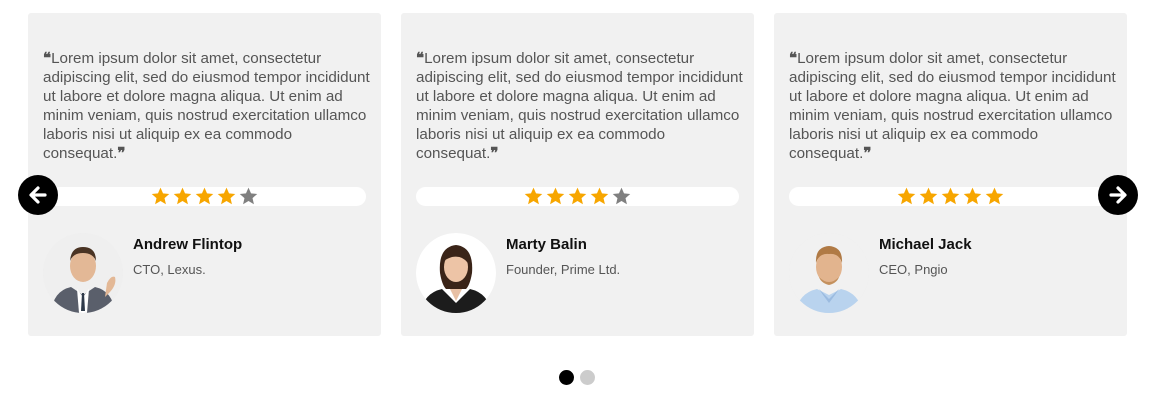 This screenshot has width=1154, height=401. I want to click on next-button, so click(1118, 195).